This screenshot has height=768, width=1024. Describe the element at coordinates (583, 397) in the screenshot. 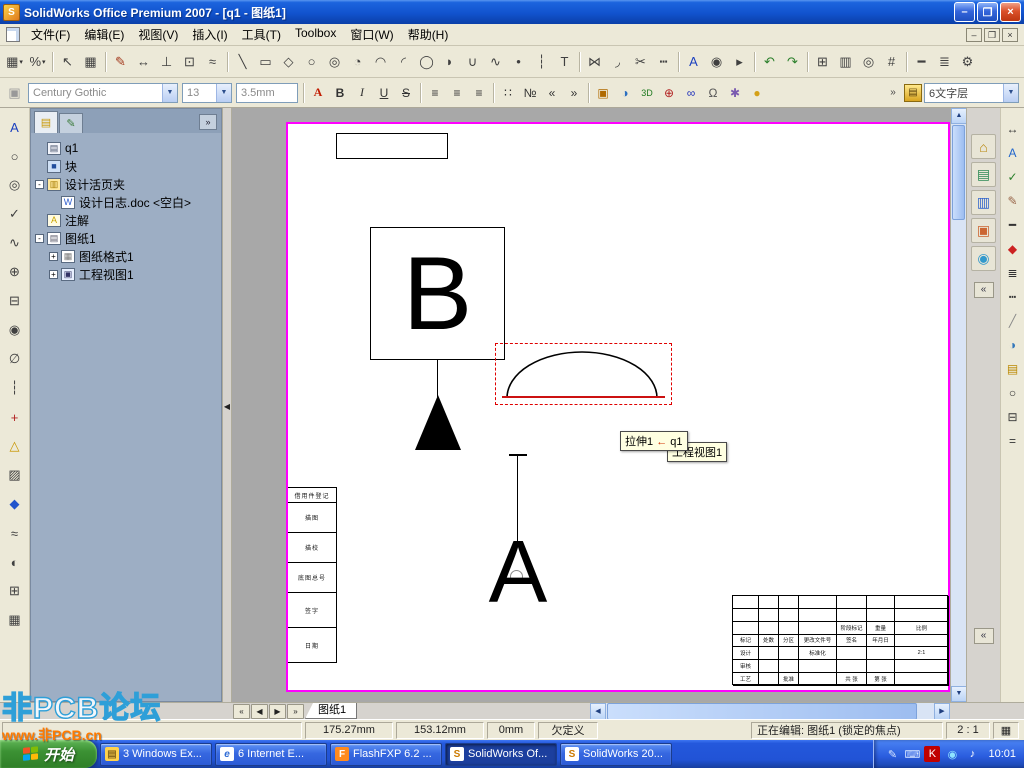

I see `selected-edge` at that location.